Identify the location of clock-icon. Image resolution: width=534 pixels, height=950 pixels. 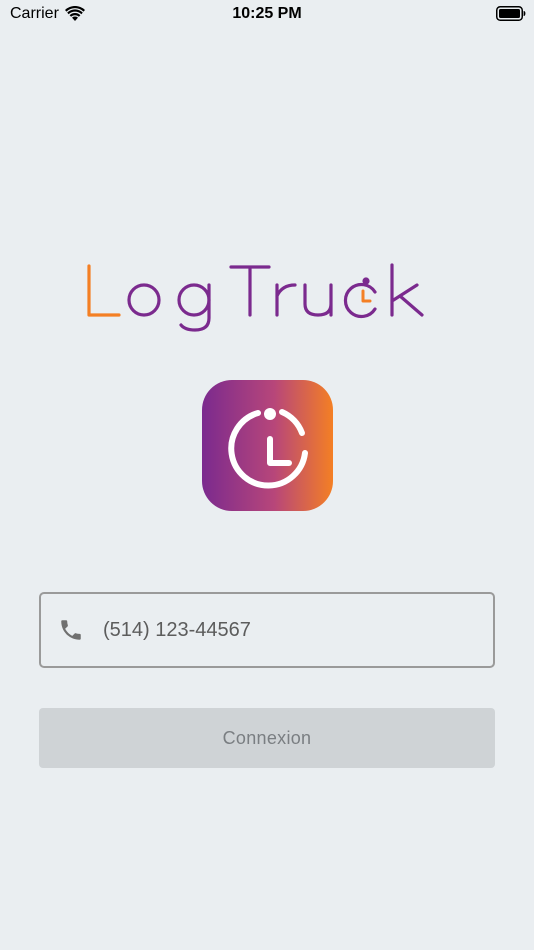
(267, 448).